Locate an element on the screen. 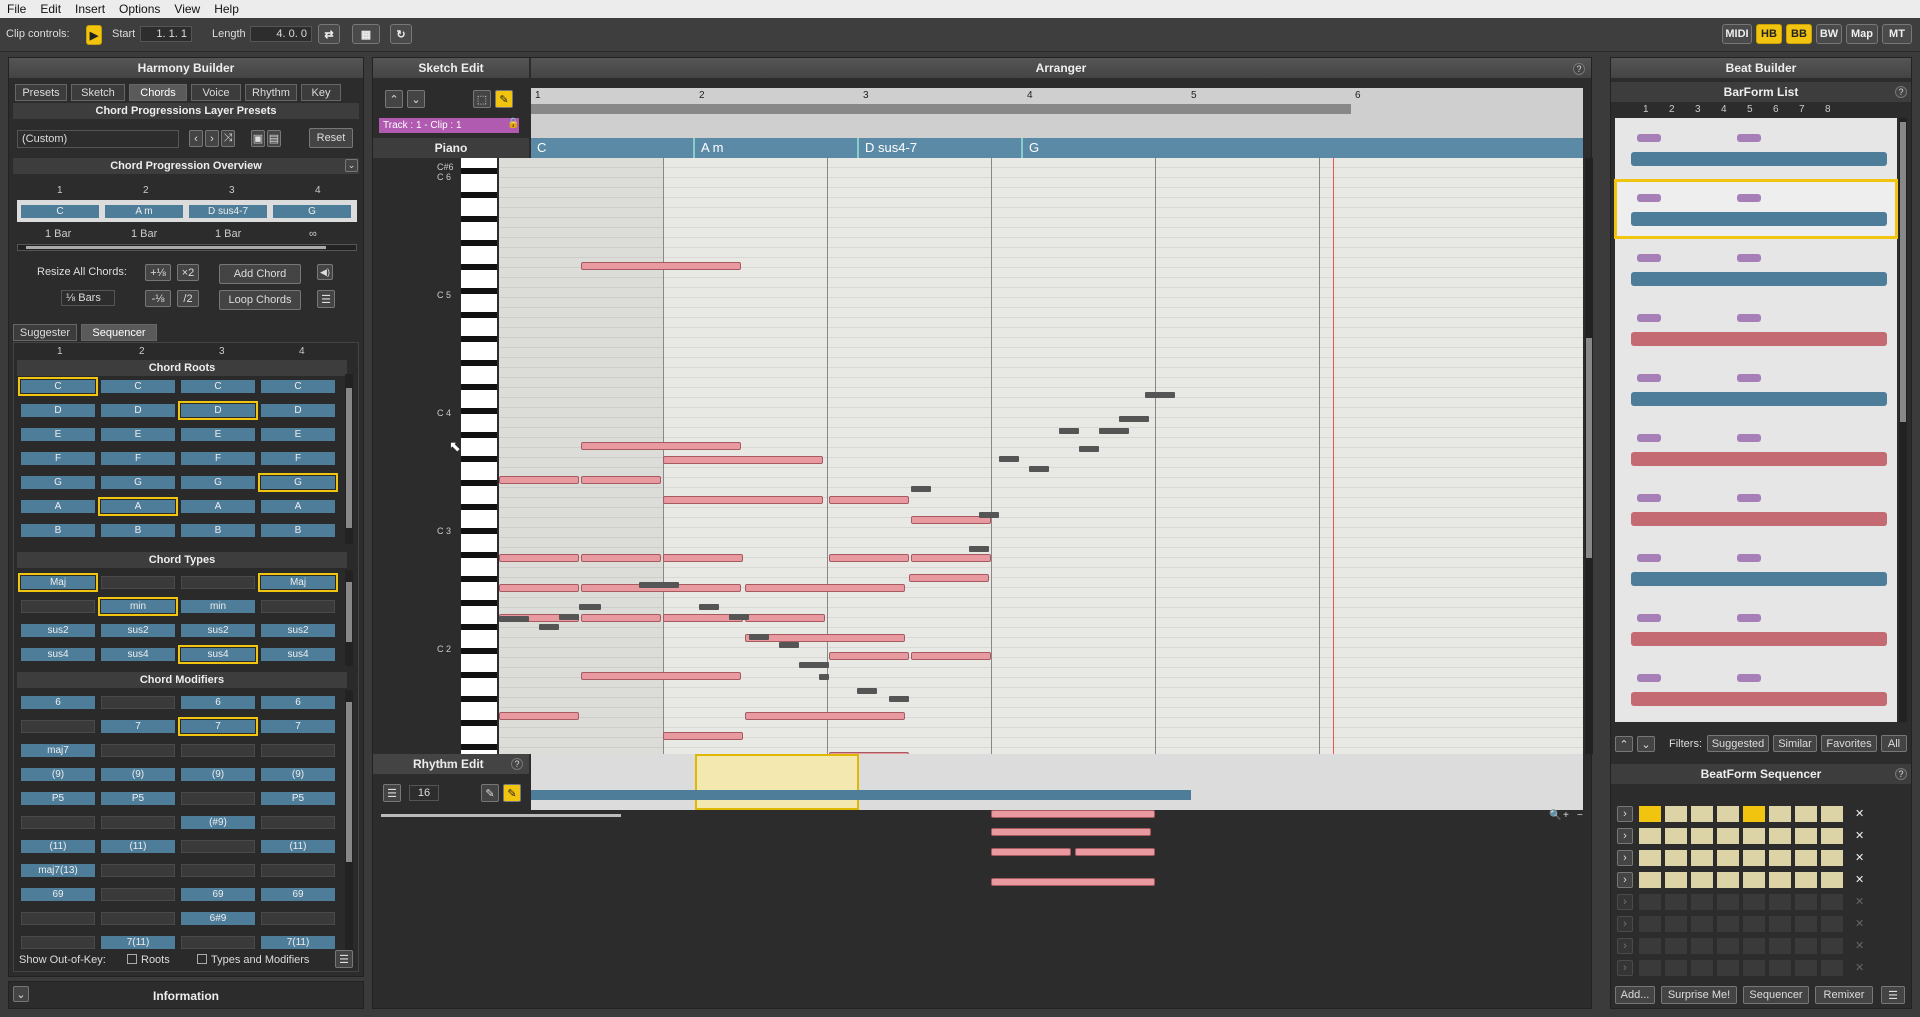  menu-file: File is located at coordinates (16, 9).